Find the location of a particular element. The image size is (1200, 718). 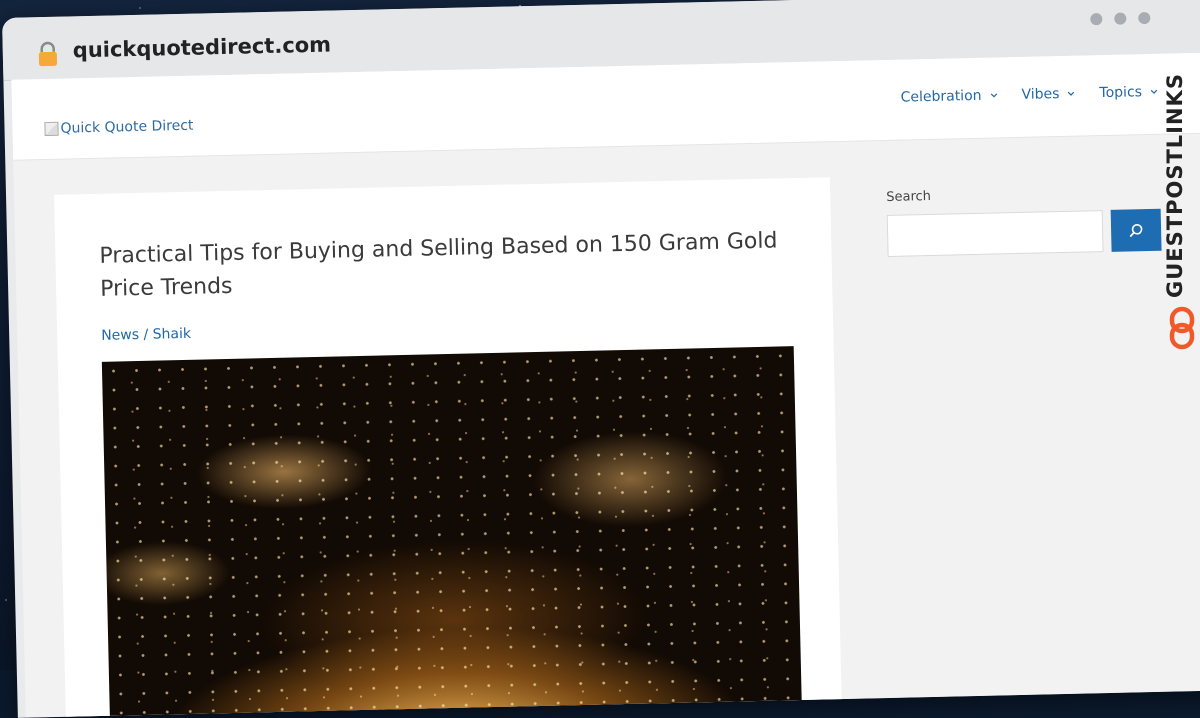

search-input is located at coordinates (995, 233).